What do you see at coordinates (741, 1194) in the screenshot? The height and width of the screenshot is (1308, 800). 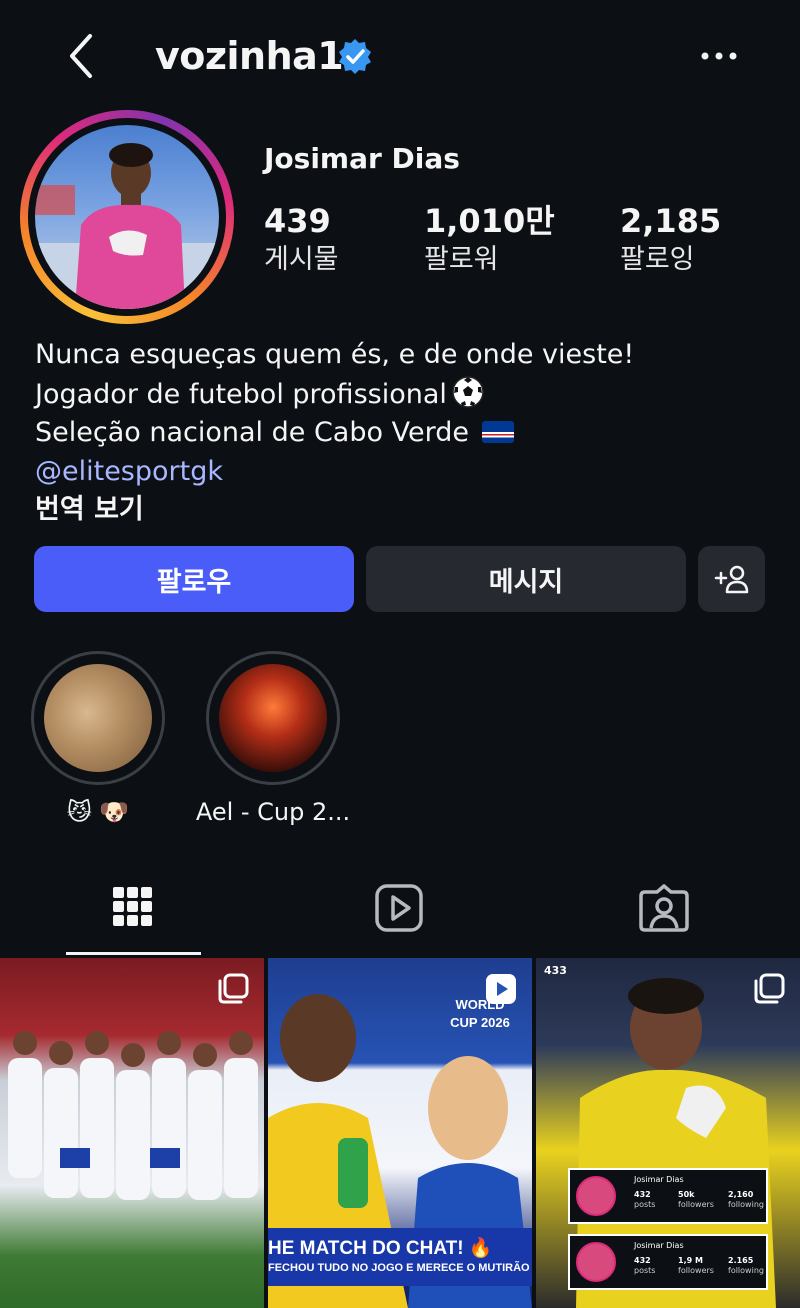 I see `card-stat-value: 2,160` at bounding box center [741, 1194].